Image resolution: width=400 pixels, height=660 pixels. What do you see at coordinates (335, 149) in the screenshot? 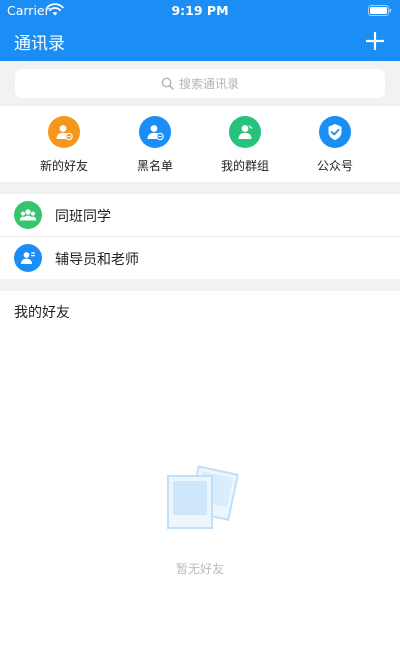
I see `quick-action-official-accounts: 公众号` at bounding box center [335, 149].